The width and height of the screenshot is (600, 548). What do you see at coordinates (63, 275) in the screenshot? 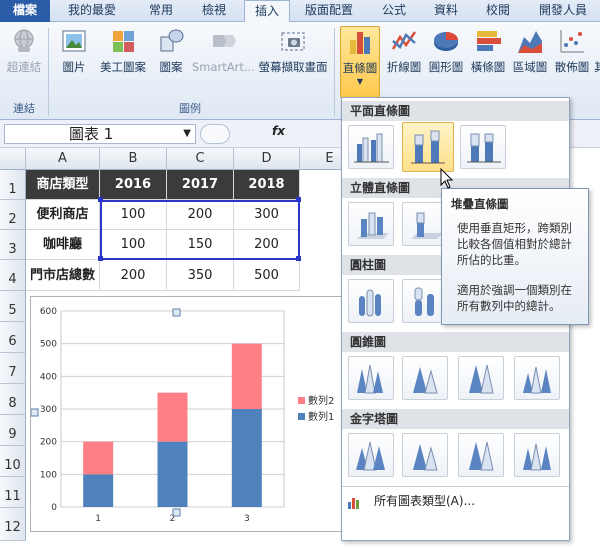
I see `table-cell: 門市店總數` at bounding box center [63, 275].